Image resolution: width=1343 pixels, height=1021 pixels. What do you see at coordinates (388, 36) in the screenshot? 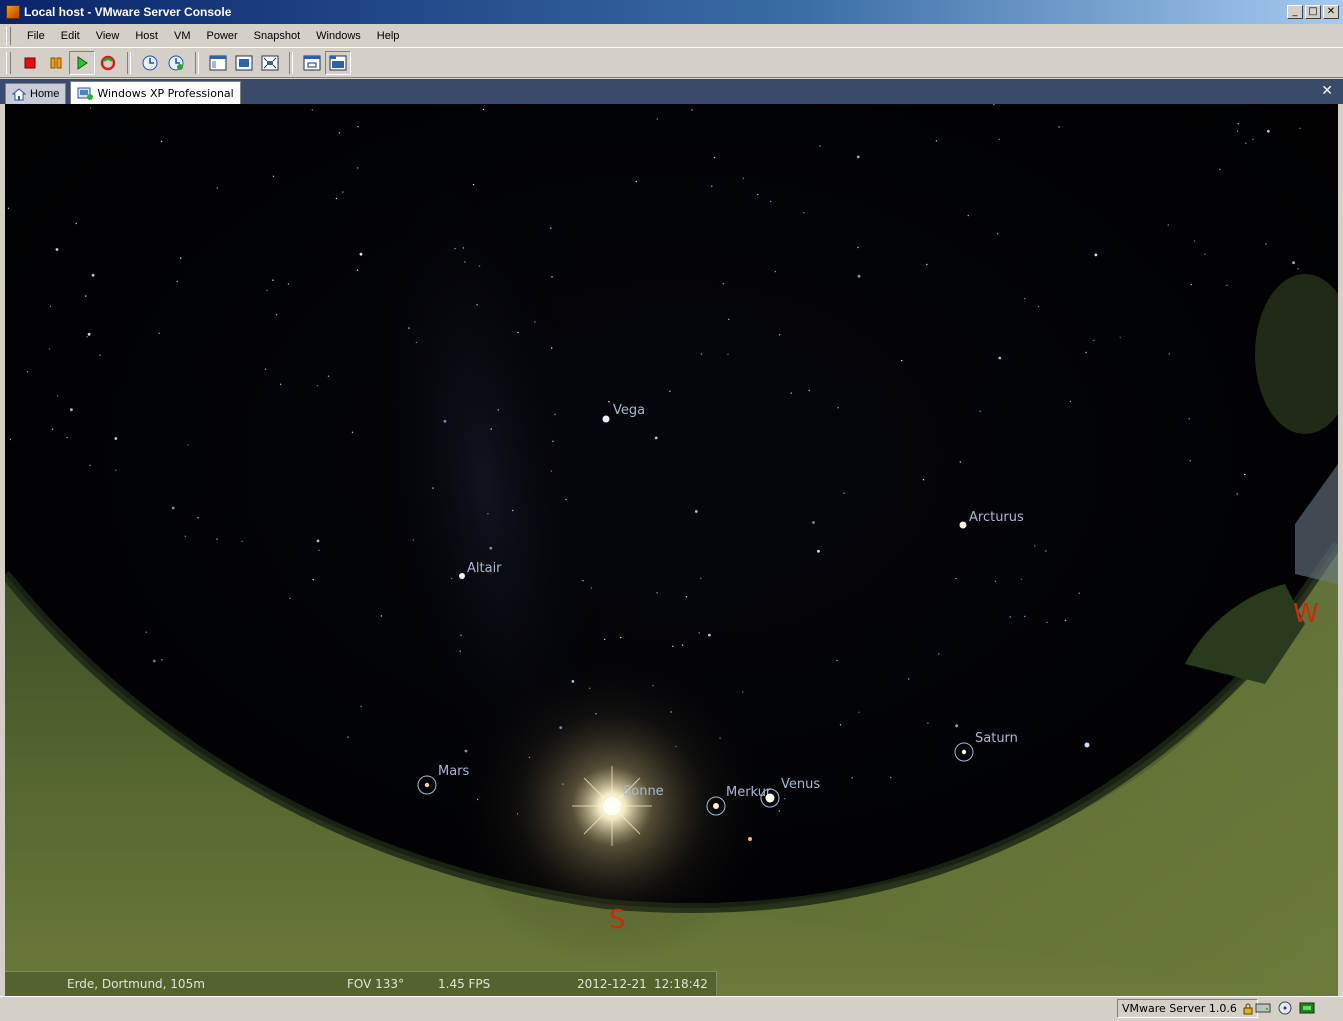
I see `menu-help: Help` at bounding box center [388, 36].